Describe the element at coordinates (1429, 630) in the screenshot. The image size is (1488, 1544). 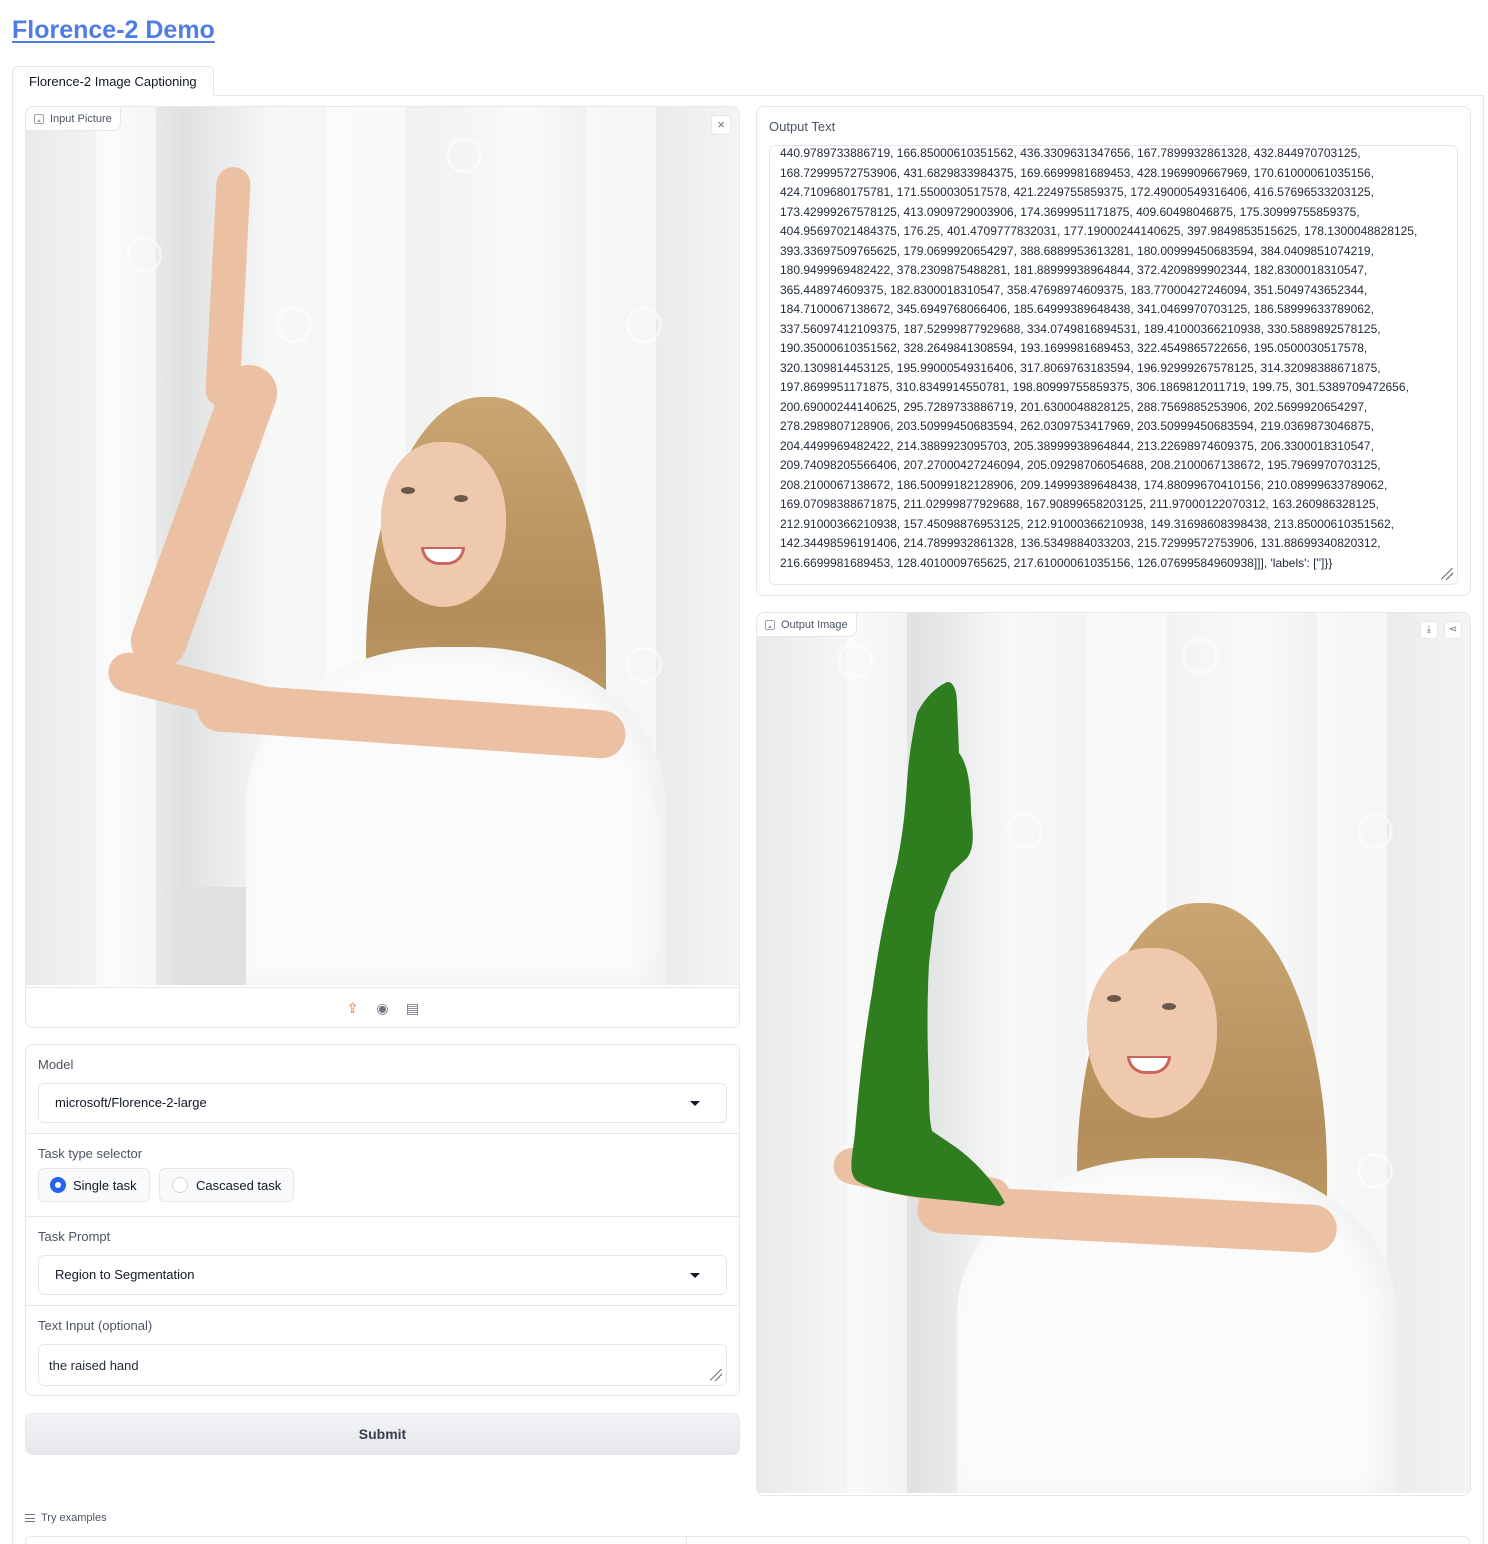
I see `download-icon: ⤓` at that location.